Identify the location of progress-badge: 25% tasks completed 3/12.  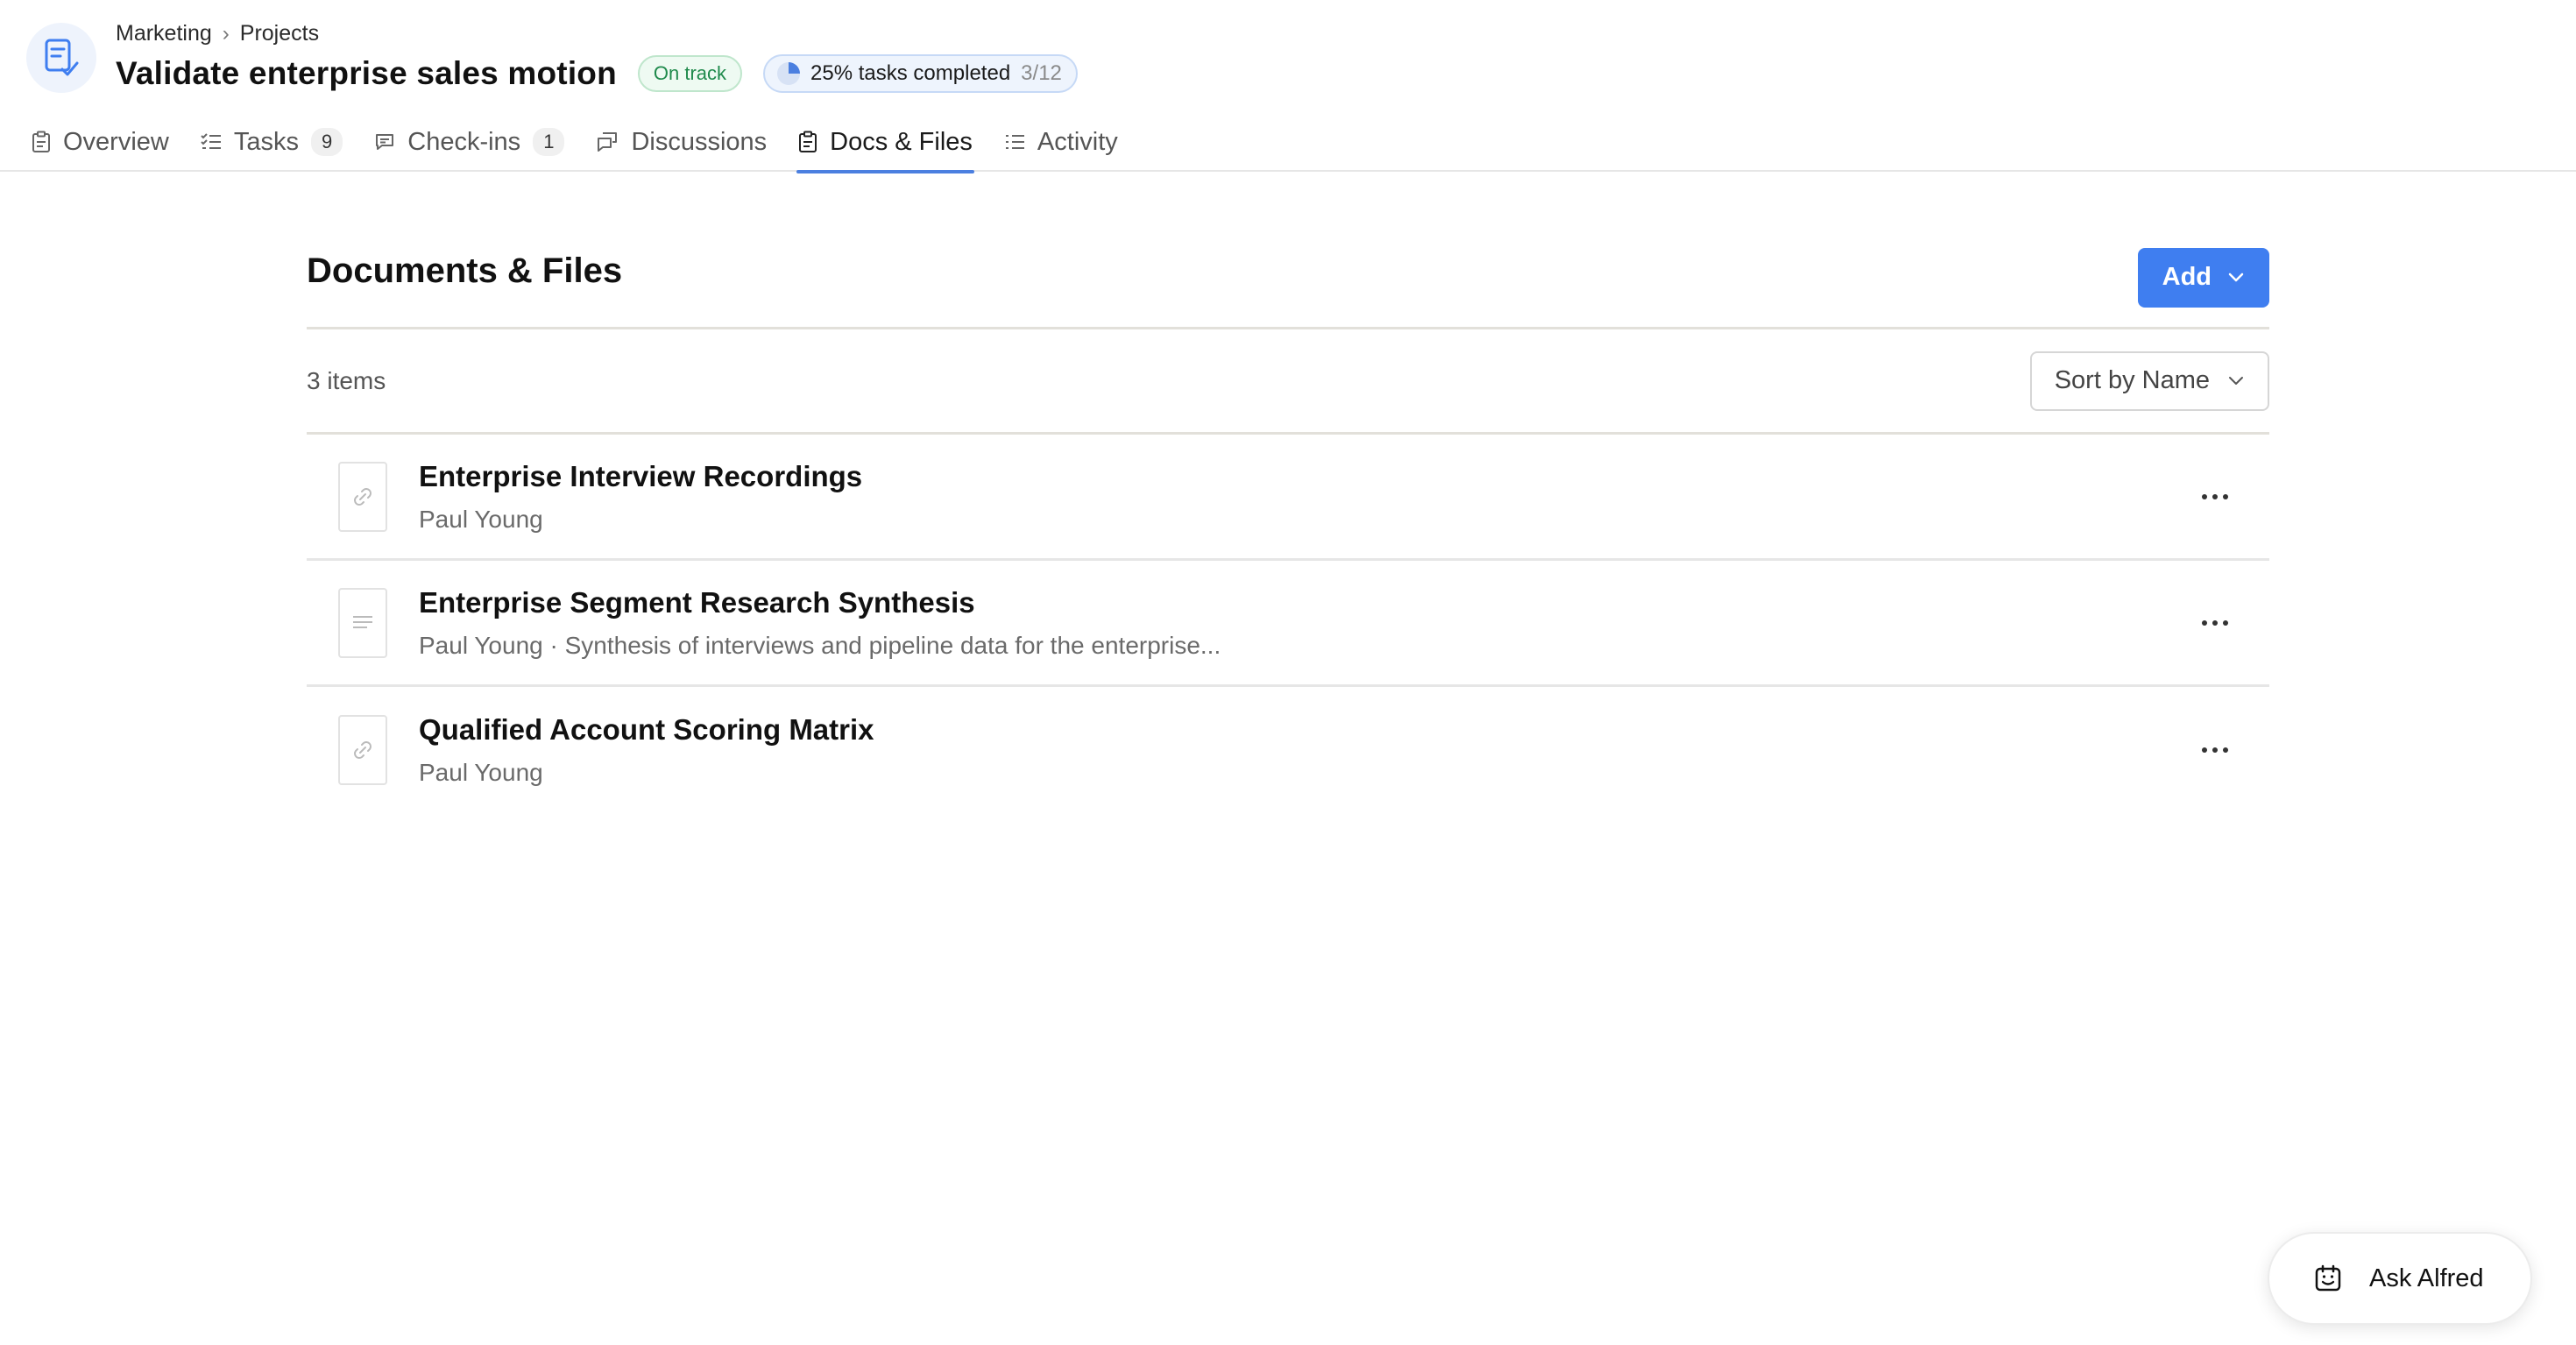
(920, 73).